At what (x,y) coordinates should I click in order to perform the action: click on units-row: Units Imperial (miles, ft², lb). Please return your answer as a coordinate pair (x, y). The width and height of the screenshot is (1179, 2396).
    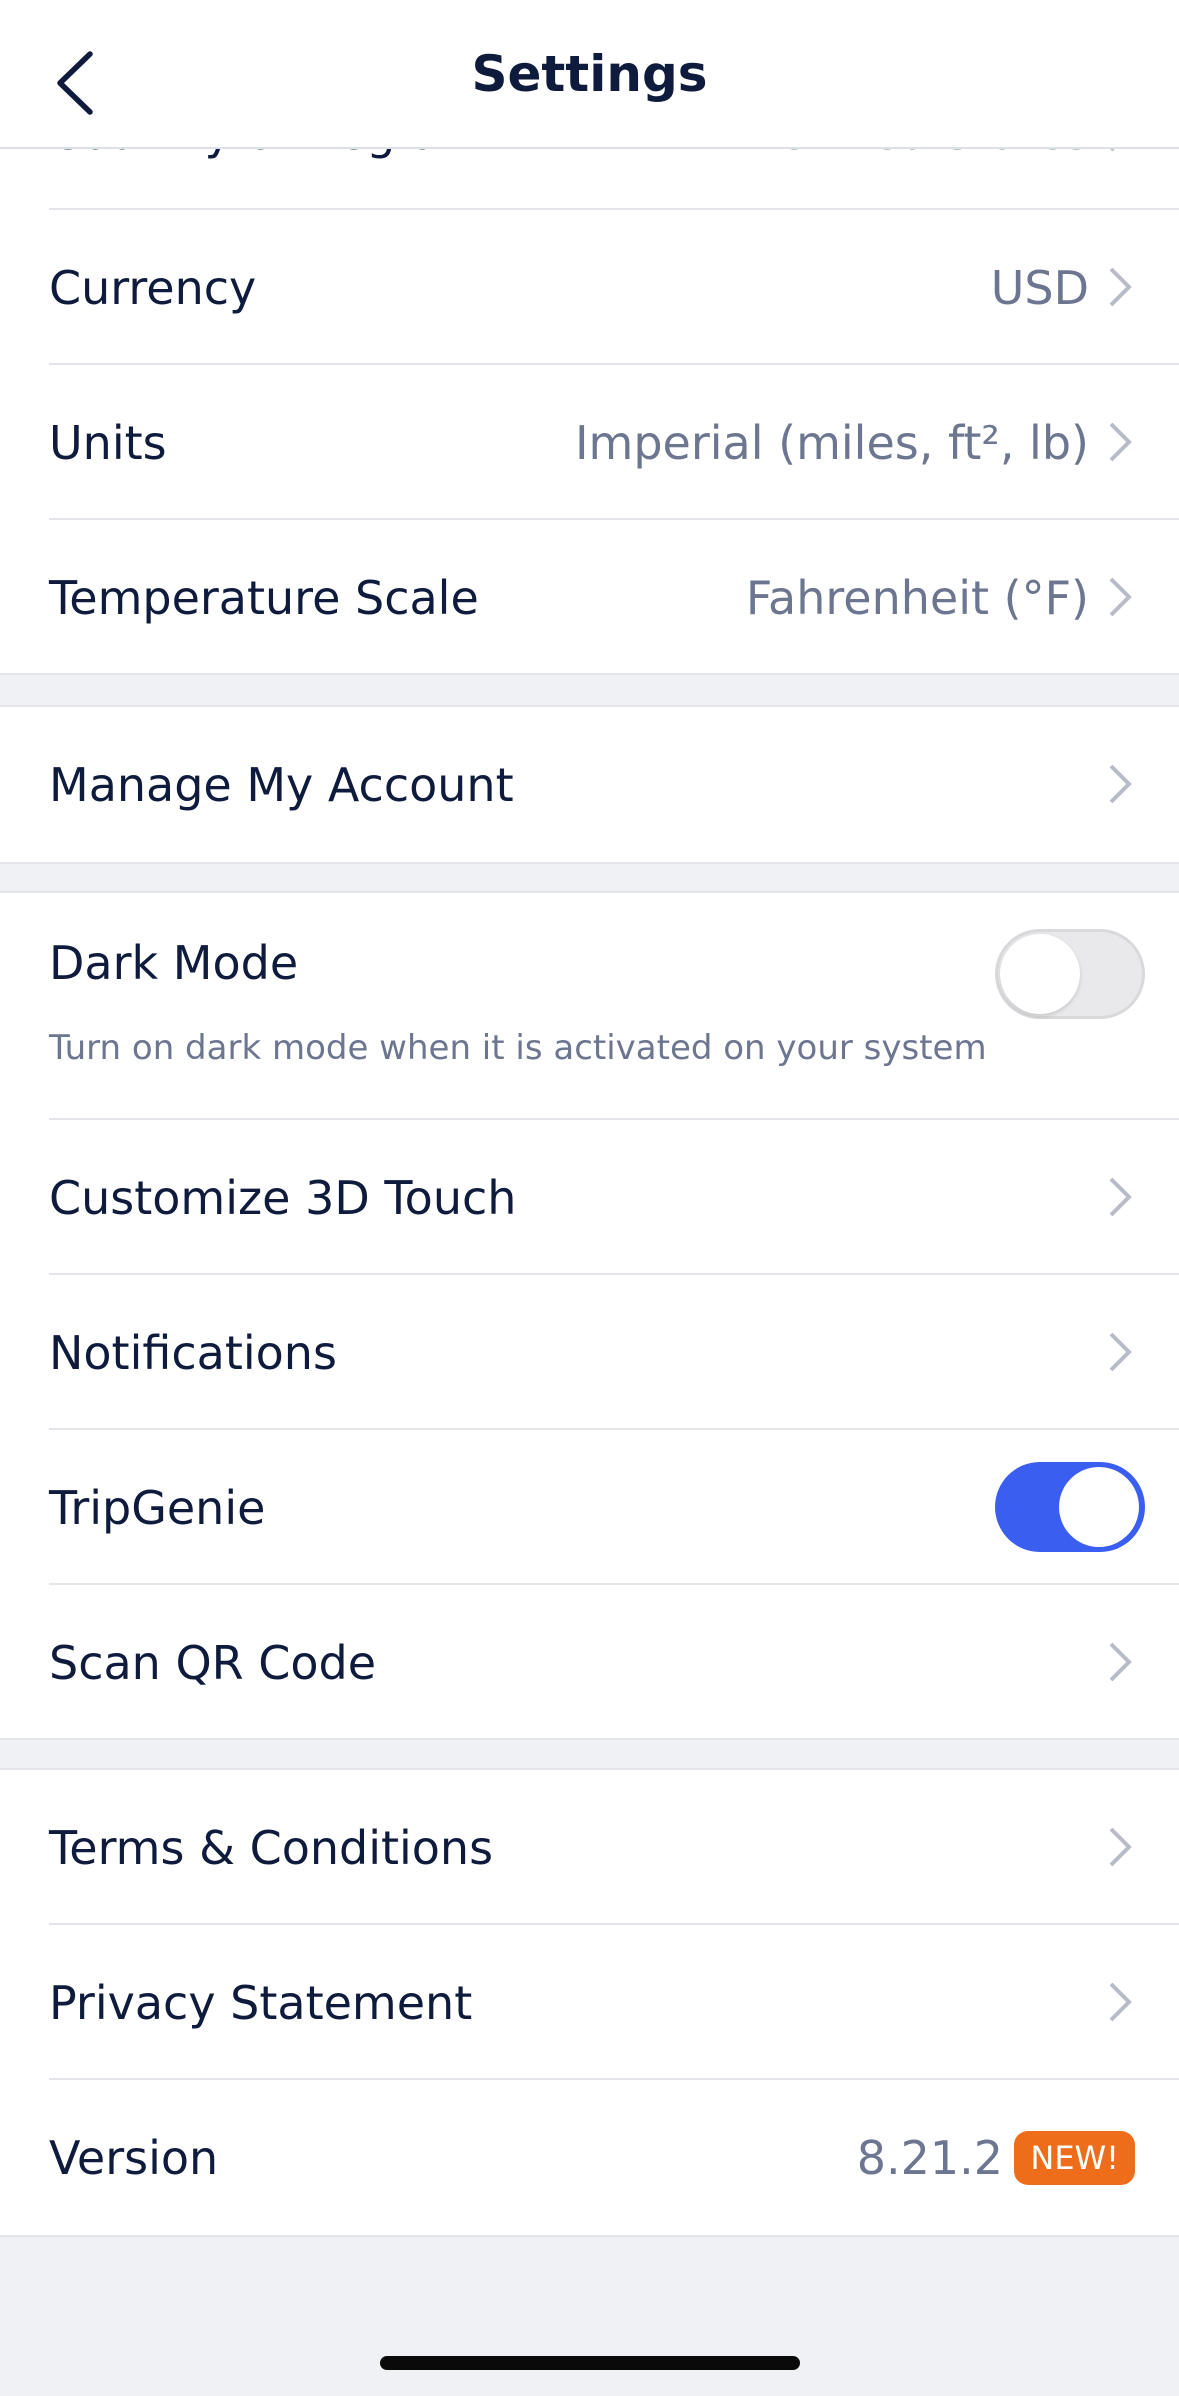
    Looking at the image, I should click on (589, 442).